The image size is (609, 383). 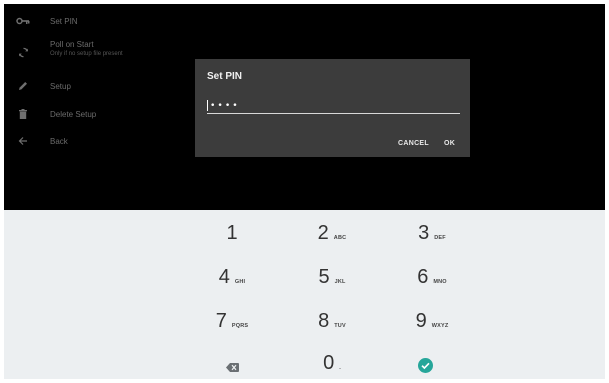 I want to click on key-digit: 7, so click(x=221, y=321).